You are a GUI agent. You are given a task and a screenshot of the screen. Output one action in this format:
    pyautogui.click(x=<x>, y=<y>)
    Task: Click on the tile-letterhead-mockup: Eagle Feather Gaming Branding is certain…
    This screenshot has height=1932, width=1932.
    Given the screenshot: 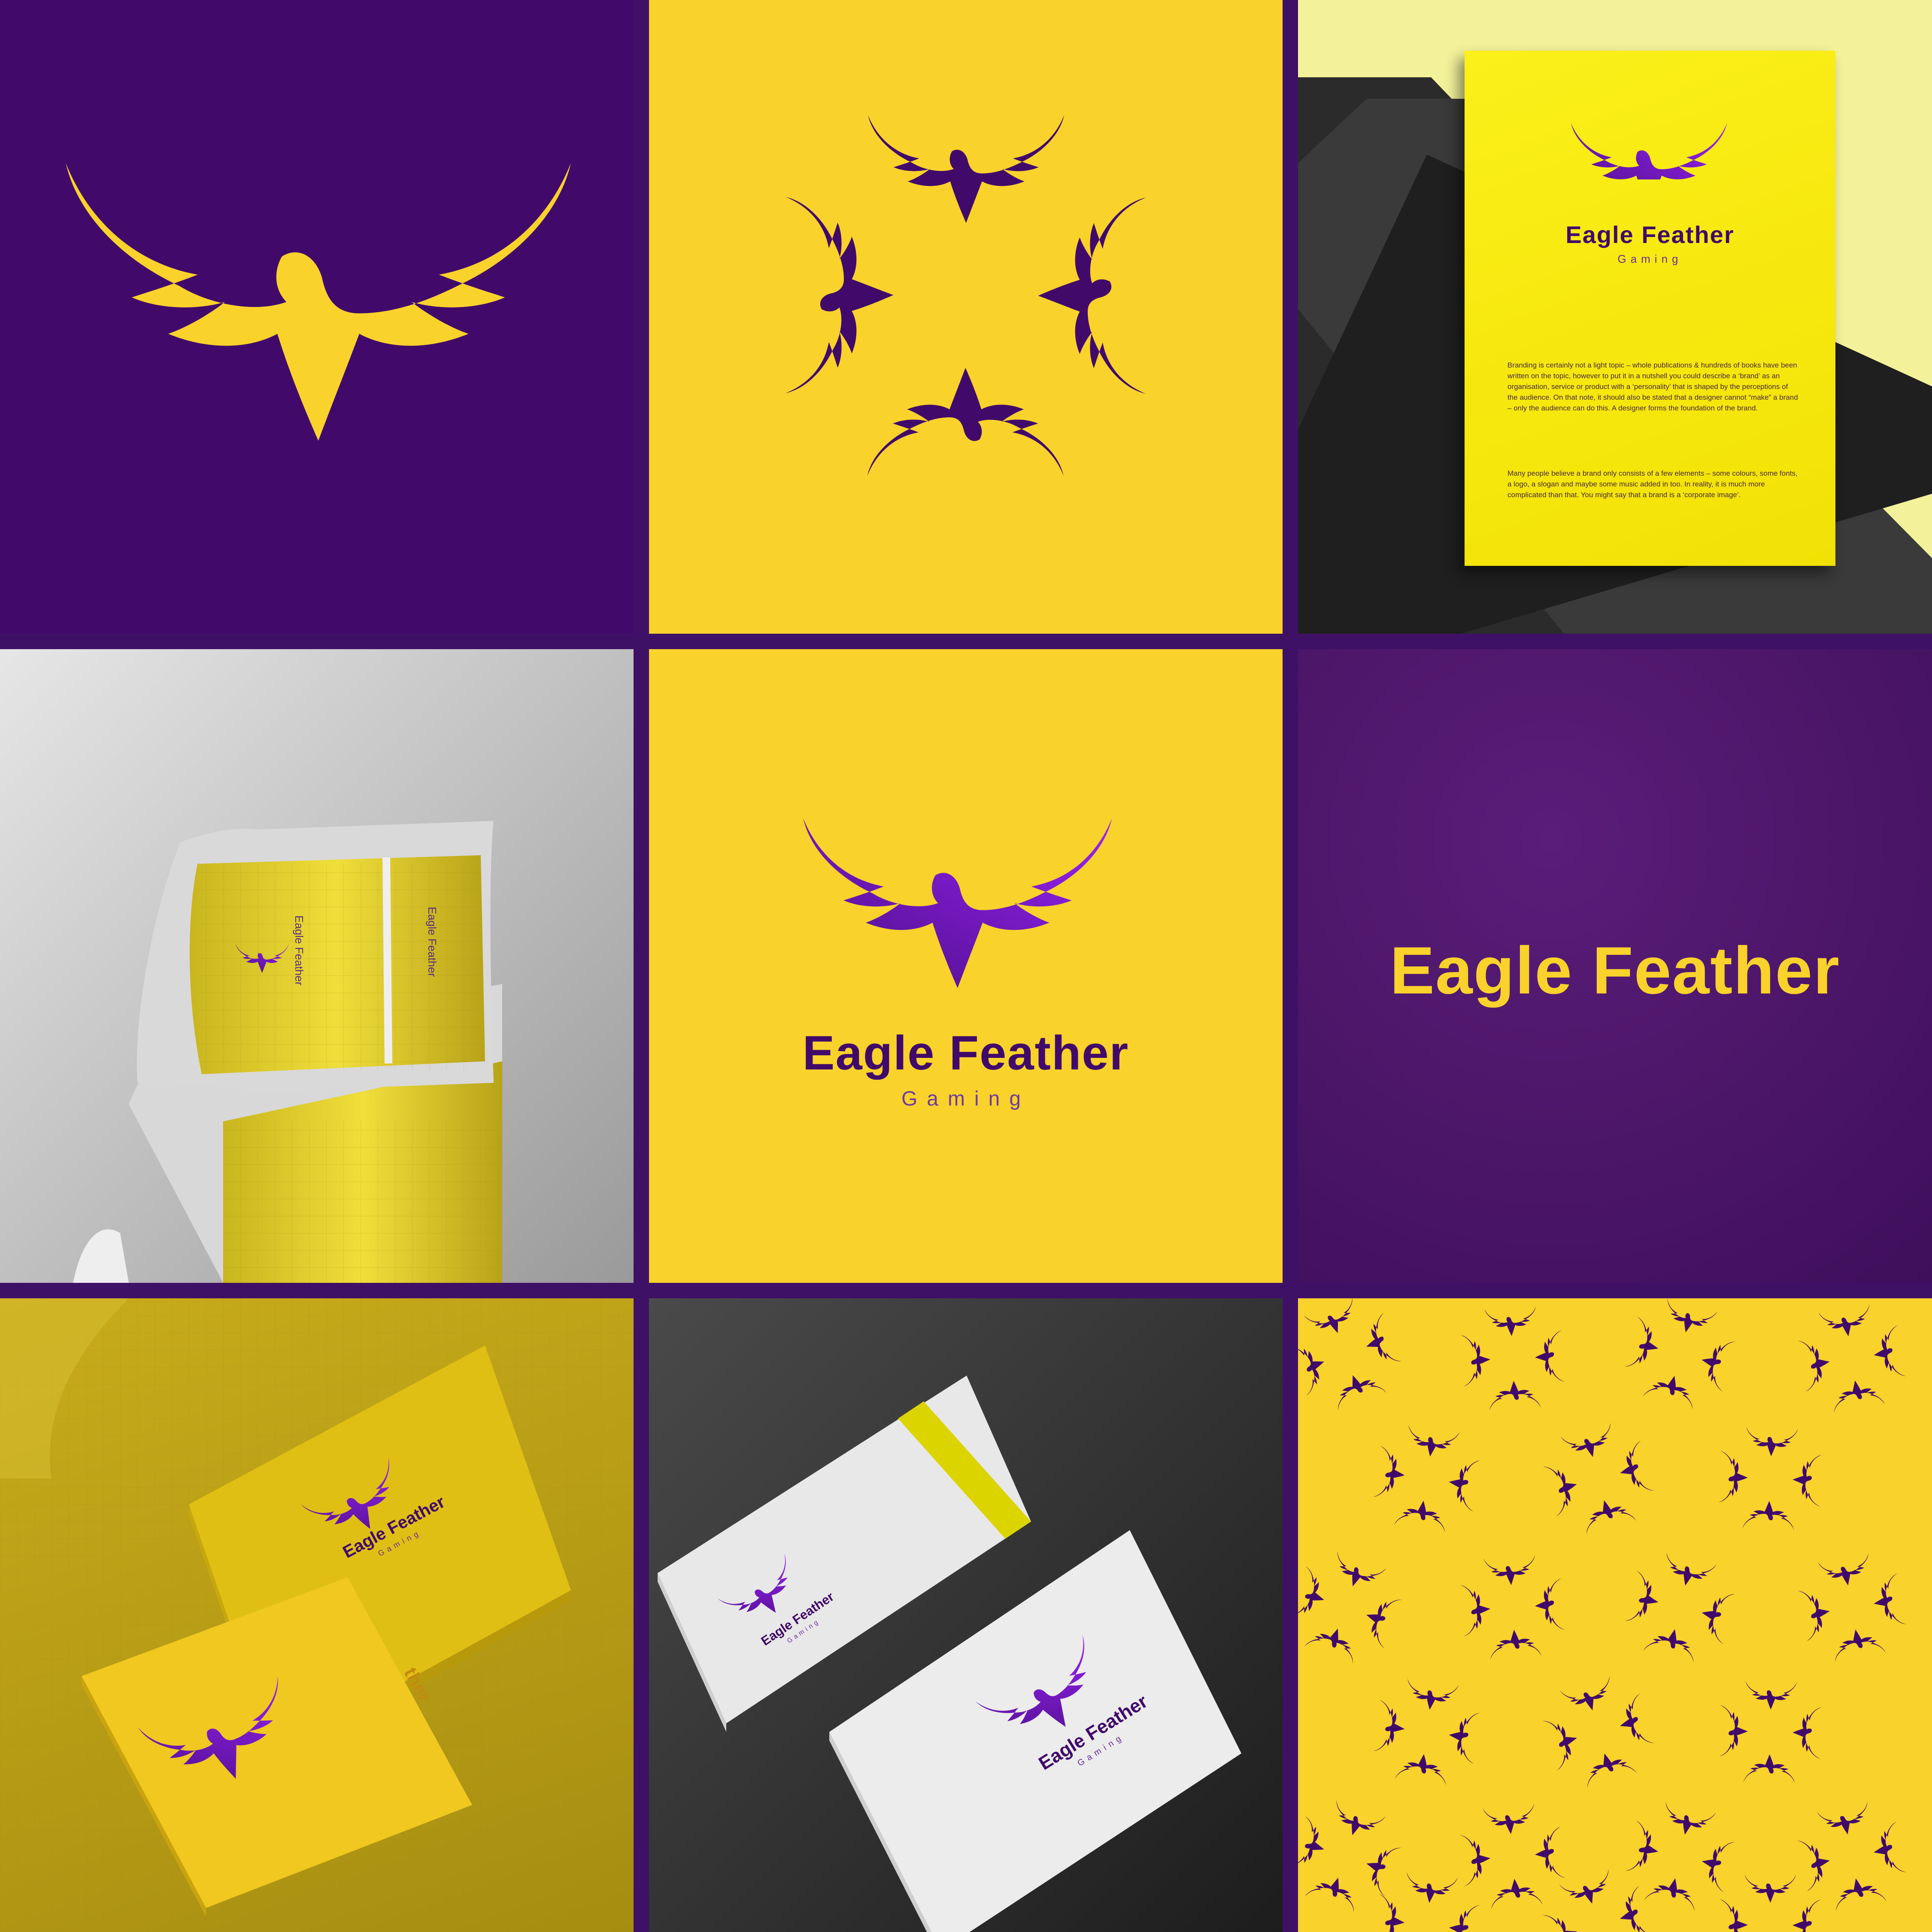 What is the action you would take?
    pyautogui.click(x=1615, y=317)
    